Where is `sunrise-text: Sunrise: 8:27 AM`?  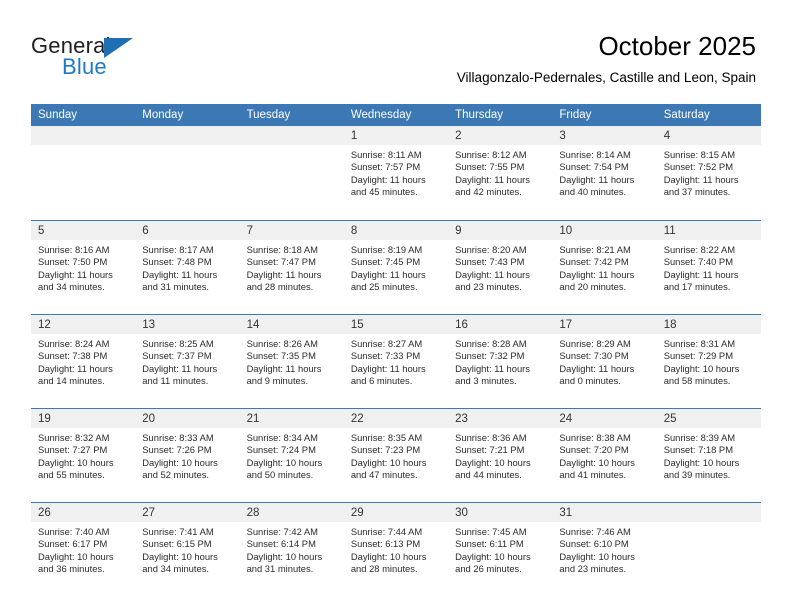
sunrise-text: Sunrise: 8:27 AM is located at coordinates (386, 343).